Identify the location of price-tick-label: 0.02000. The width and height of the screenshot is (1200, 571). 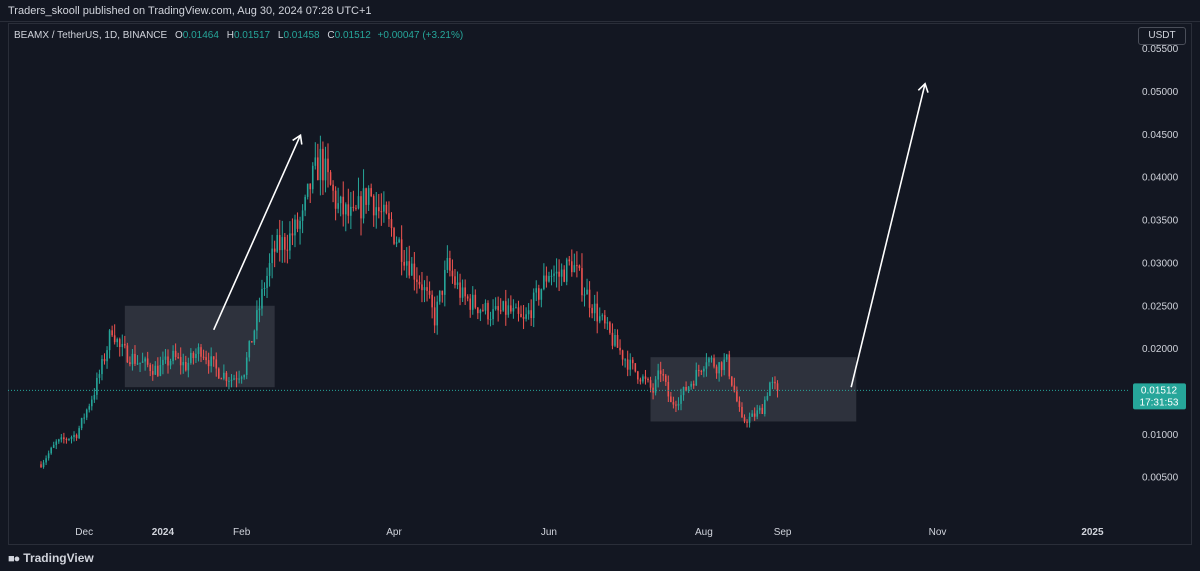
(1160, 349).